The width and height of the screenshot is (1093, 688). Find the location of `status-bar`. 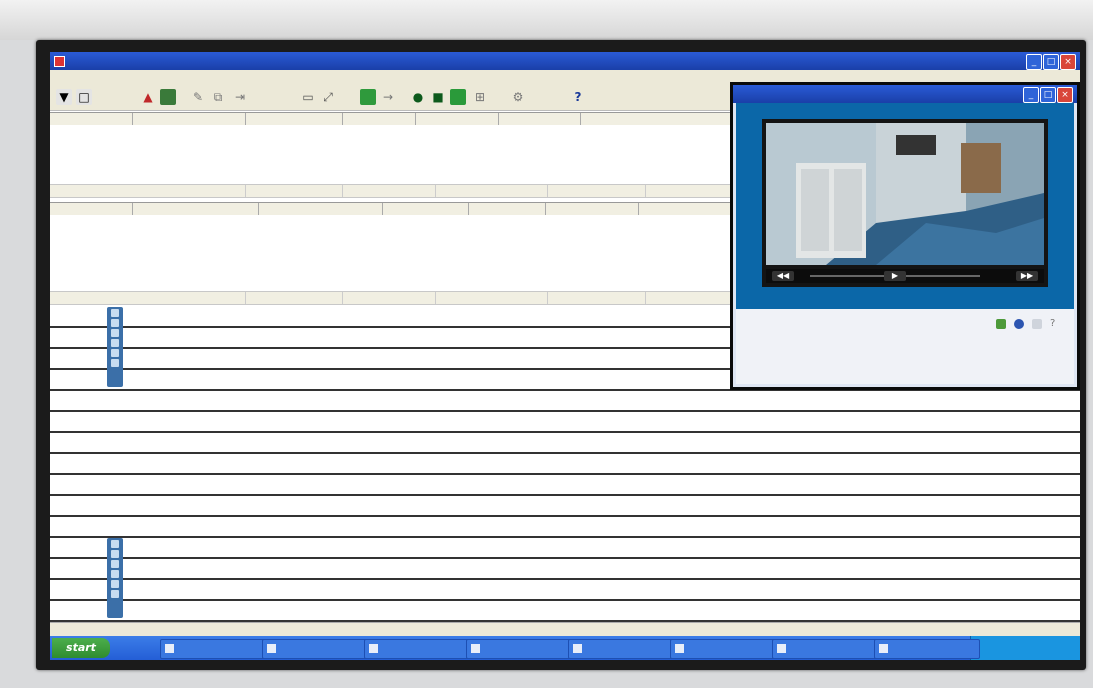

status-bar is located at coordinates (565, 629).